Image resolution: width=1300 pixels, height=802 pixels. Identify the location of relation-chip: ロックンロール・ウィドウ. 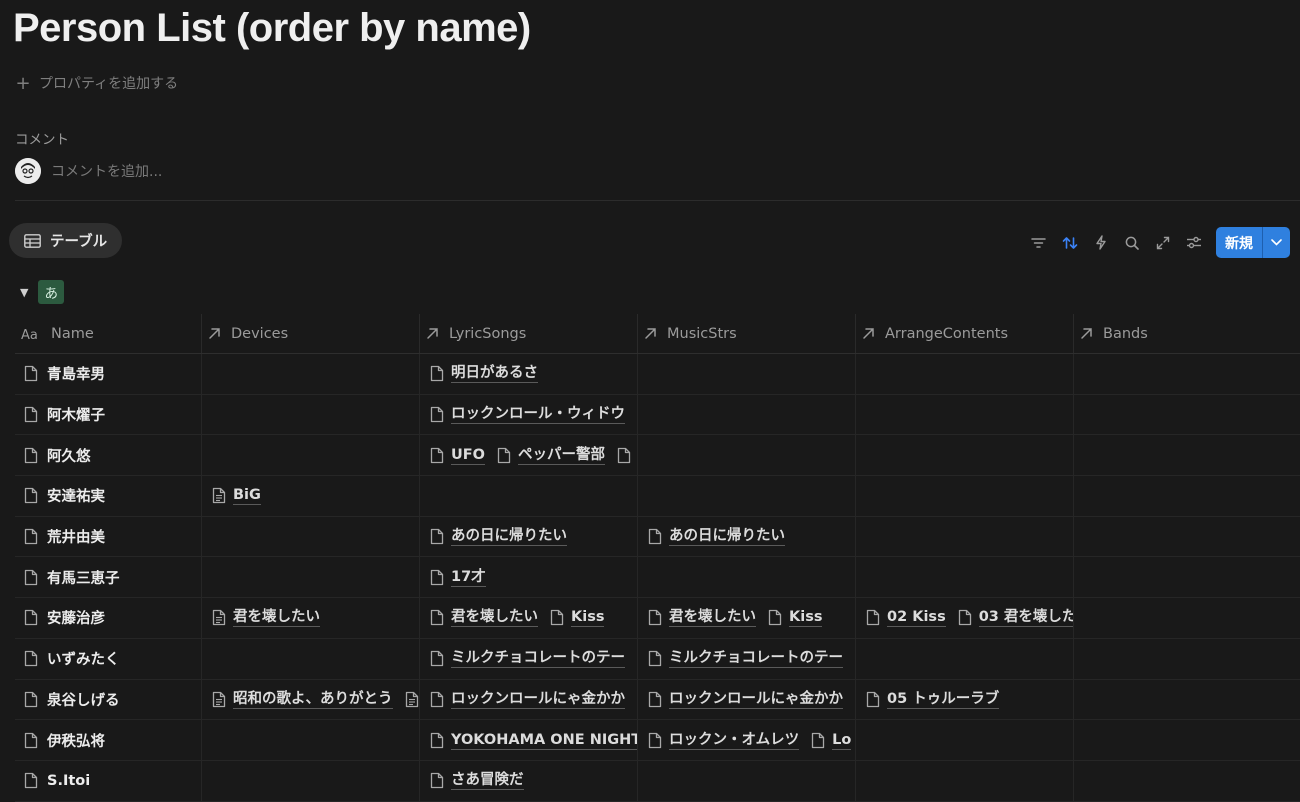
(527, 415).